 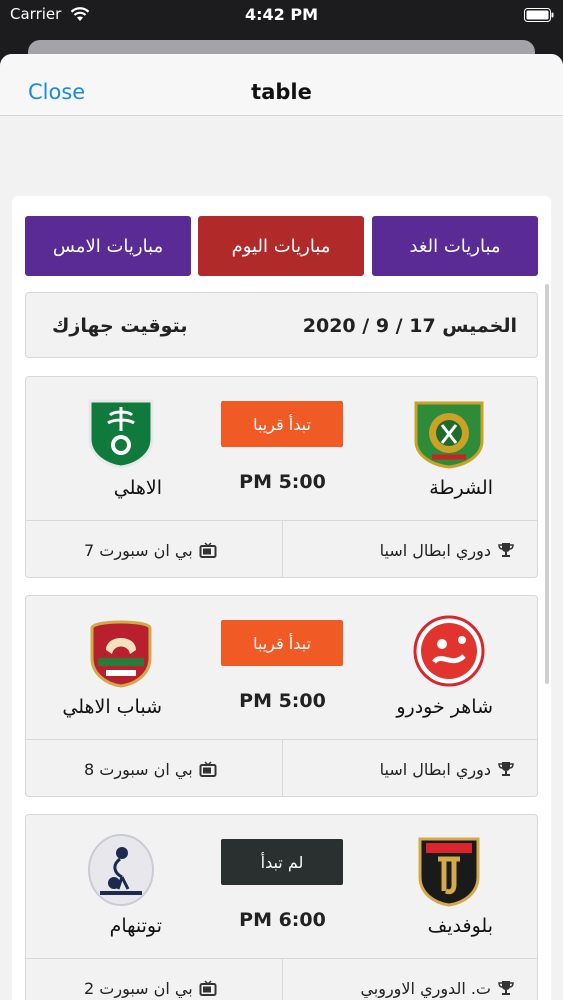 What do you see at coordinates (138, 769) in the screenshot?
I see `channel-name: بي ان سبورت 8` at bounding box center [138, 769].